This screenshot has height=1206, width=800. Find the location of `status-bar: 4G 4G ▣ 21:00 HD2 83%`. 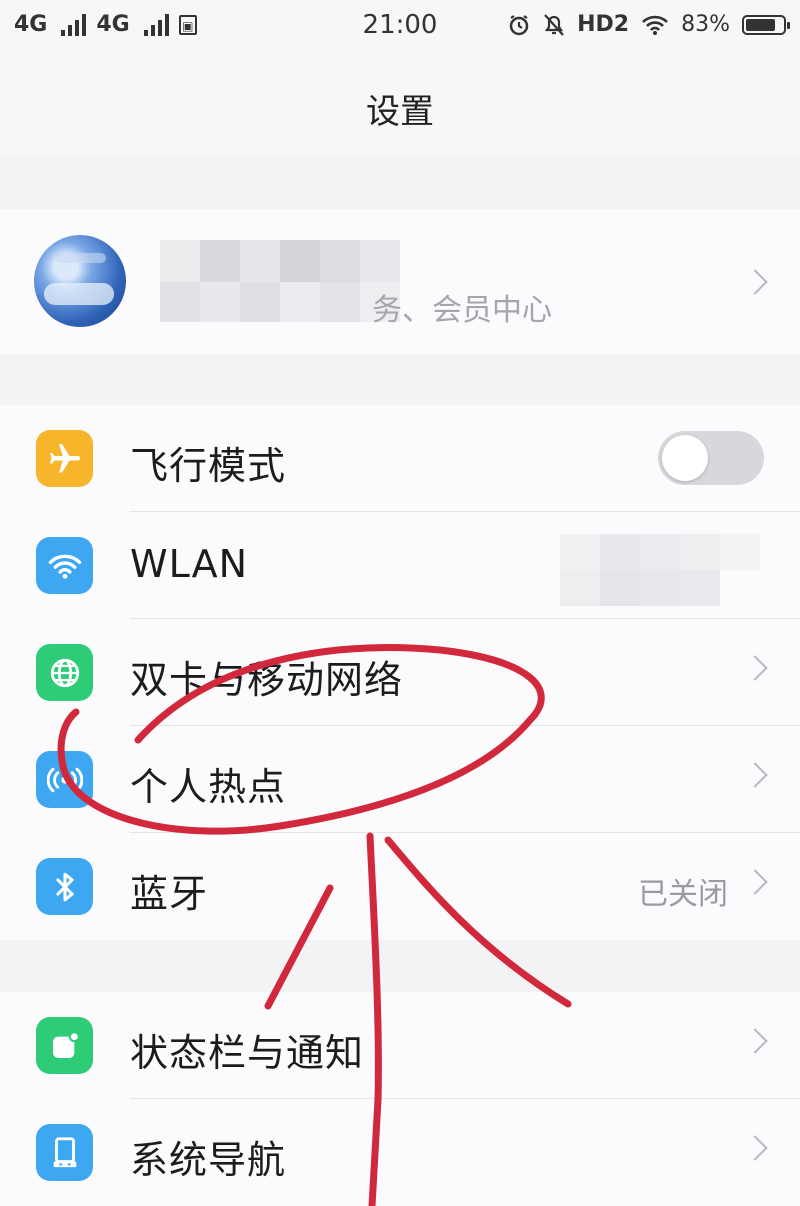

status-bar: 4G 4G ▣ 21:00 HD2 83% is located at coordinates (400, 28).